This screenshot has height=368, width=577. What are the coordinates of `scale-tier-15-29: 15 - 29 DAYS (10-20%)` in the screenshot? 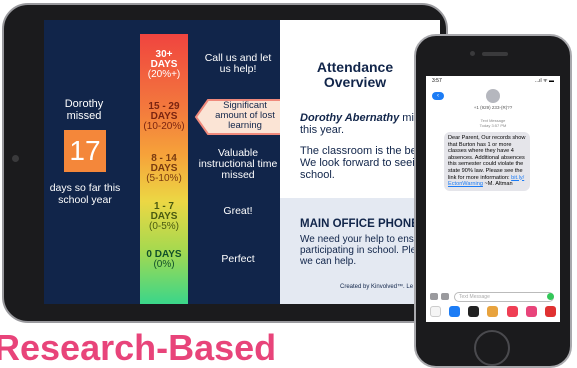 It's located at (164, 116).